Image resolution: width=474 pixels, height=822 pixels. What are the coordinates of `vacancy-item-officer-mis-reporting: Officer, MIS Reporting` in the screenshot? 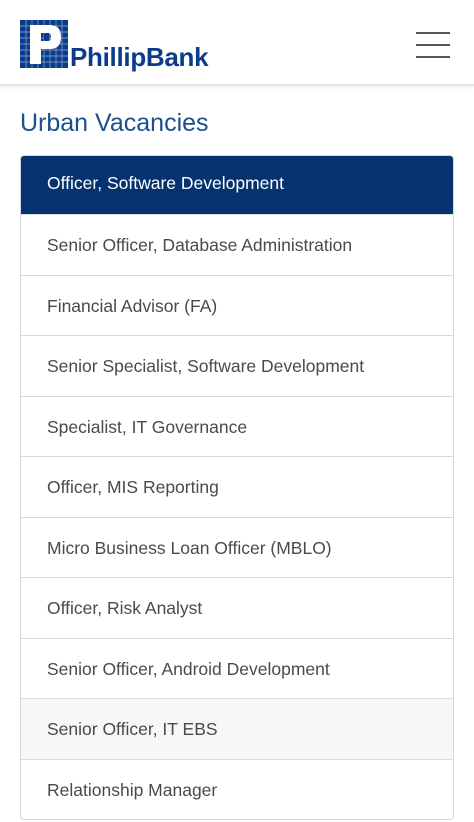 It's located at (237, 486).